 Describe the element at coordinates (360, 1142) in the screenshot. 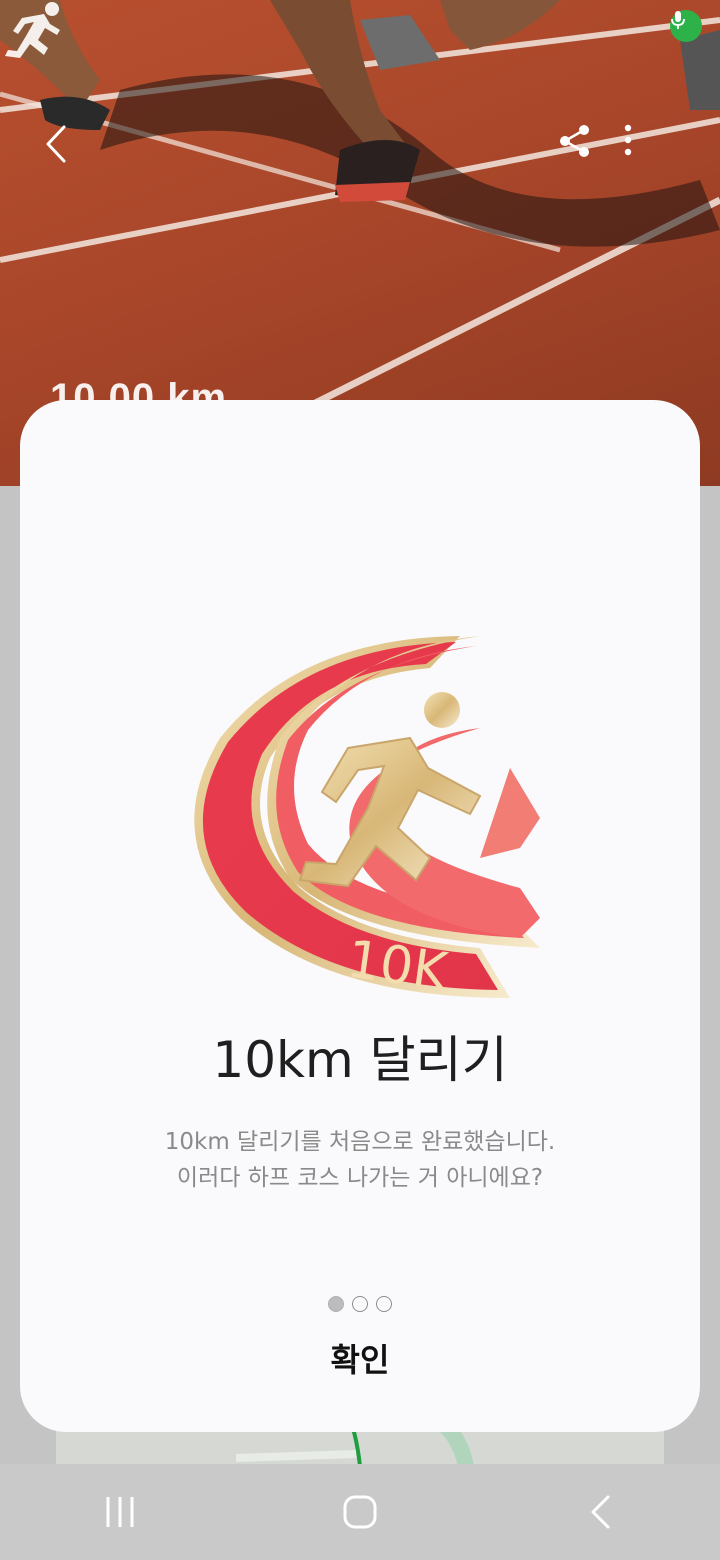

I see `message-line-1: 10km 달리기를 처음으로 완료했습니다.` at that location.